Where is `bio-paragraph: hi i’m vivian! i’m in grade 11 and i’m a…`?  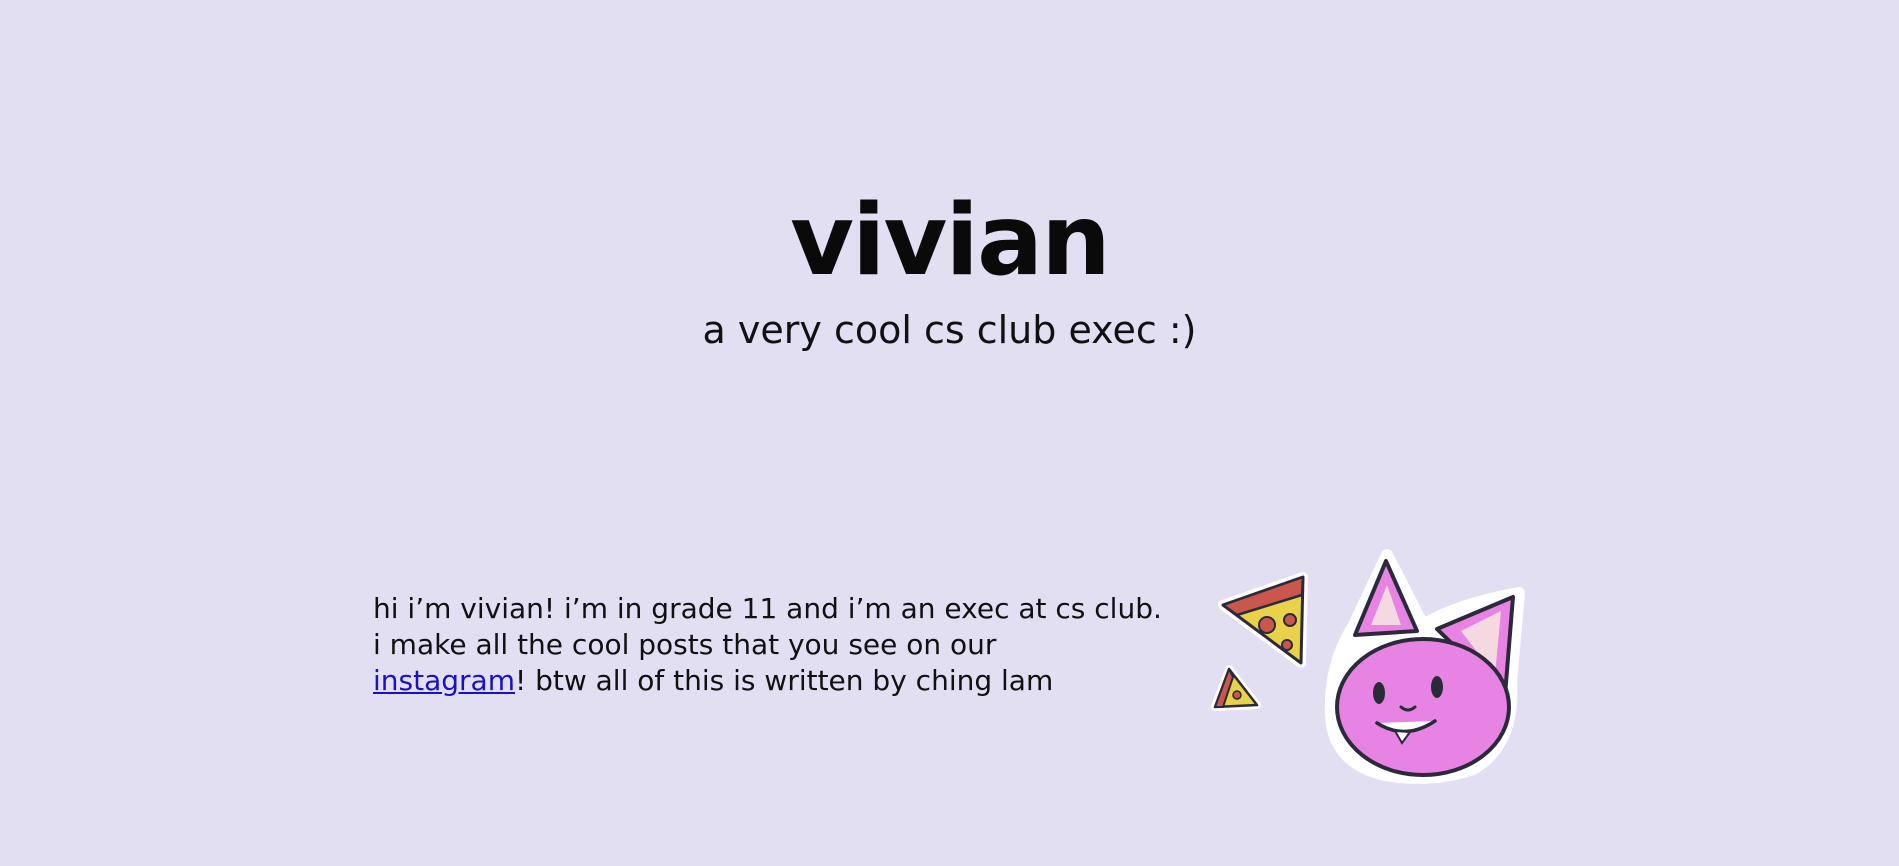
bio-paragraph: hi i’m vivian! i’m in grade 11 and i’m a… is located at coordinates (768, 645).